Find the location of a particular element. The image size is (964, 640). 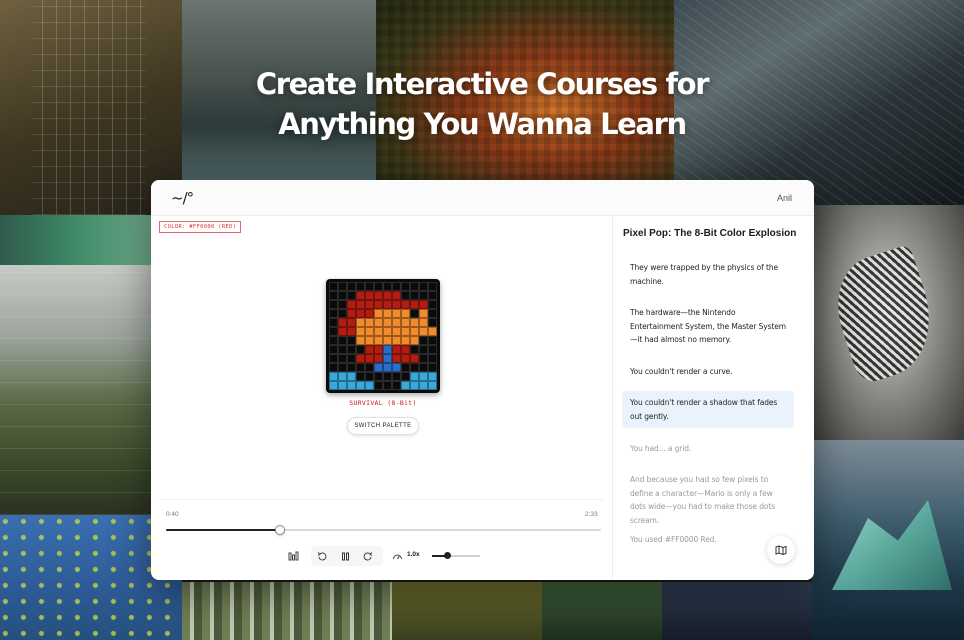

app-logo: ~/° is located at coordinates (182, 198).